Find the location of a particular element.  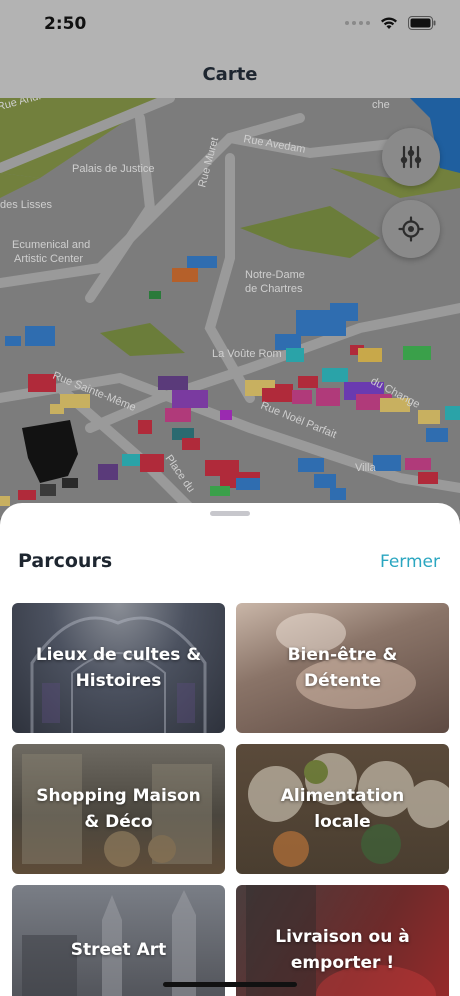

status-icons is located at coordinates (390, 23).